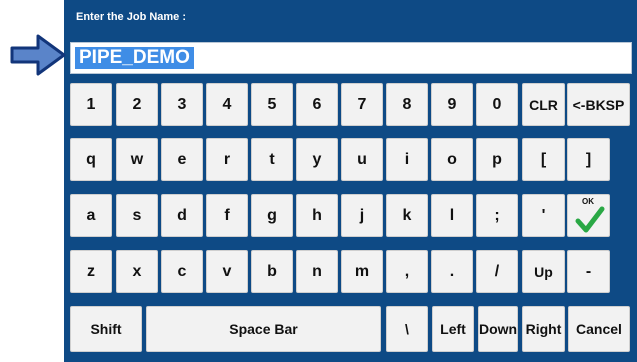 The image size is (637, 362). I want to click on shift-button: Shift, so click(106, 329).